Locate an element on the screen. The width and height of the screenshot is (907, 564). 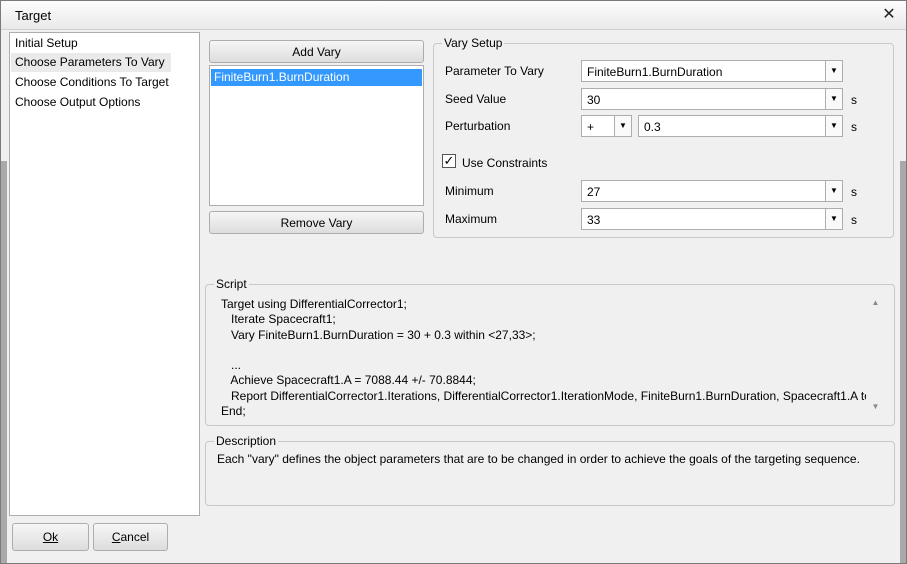
seed-value-value: 30 is located at coordinates (594, 100).